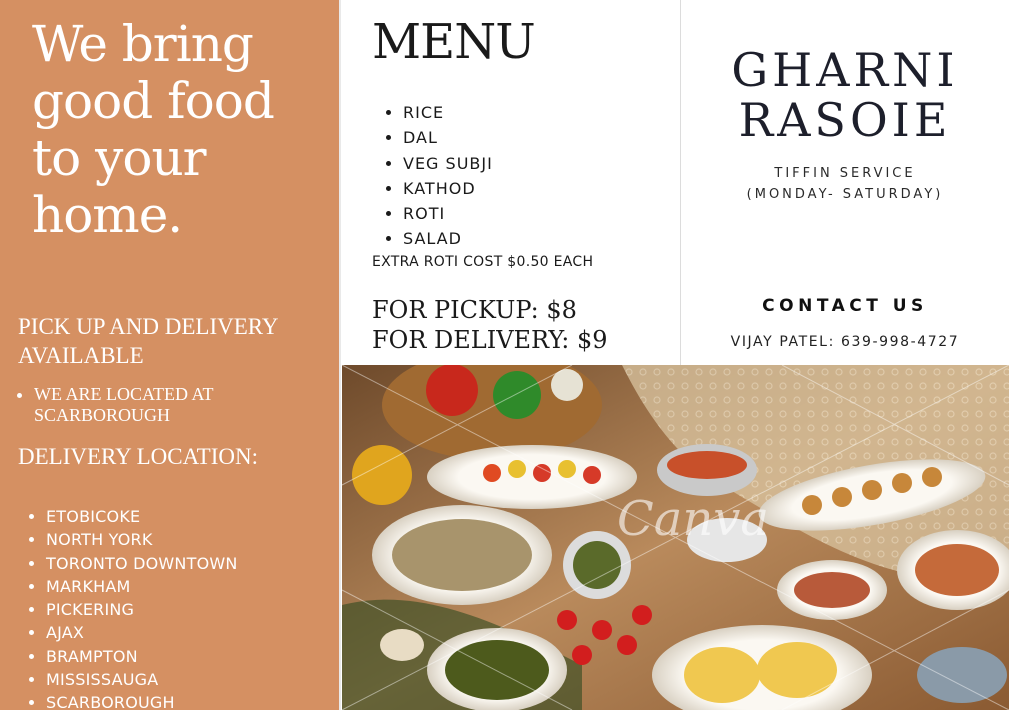 This screenshot has width=1009, height=715. I want to click on delivery-location-item: BRAMPTON, so click(142, 656).